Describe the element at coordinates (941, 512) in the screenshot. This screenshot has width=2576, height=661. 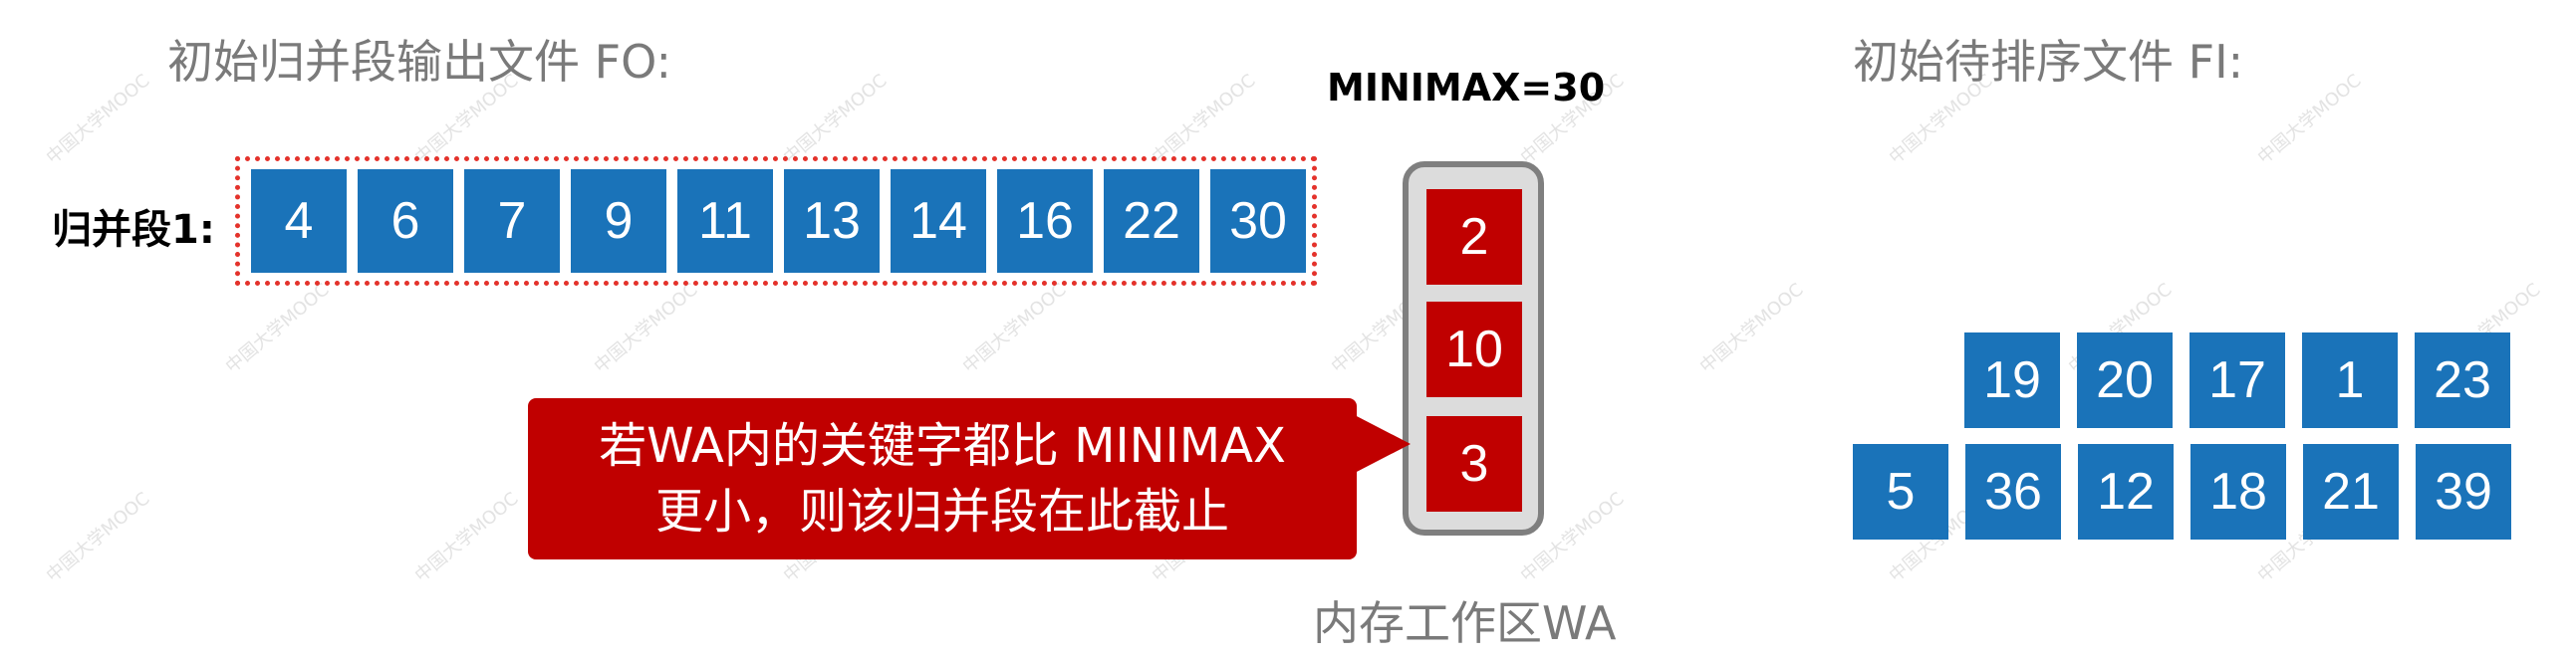
I see `callout-line-2: 更小，则该归并段在此截止` at that location.